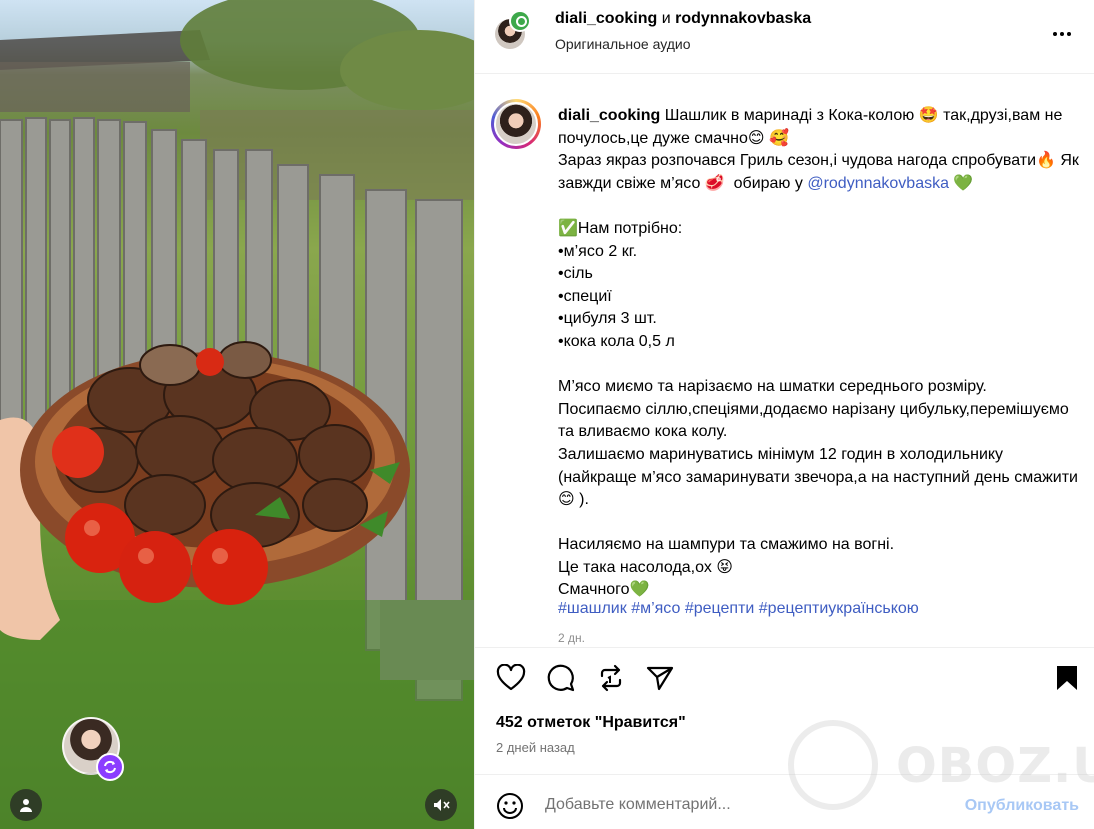  What do you see at coordinates (666, 18) in the screenshot?
I see `authors-conjunction: и` at bounding box center [666, 18].